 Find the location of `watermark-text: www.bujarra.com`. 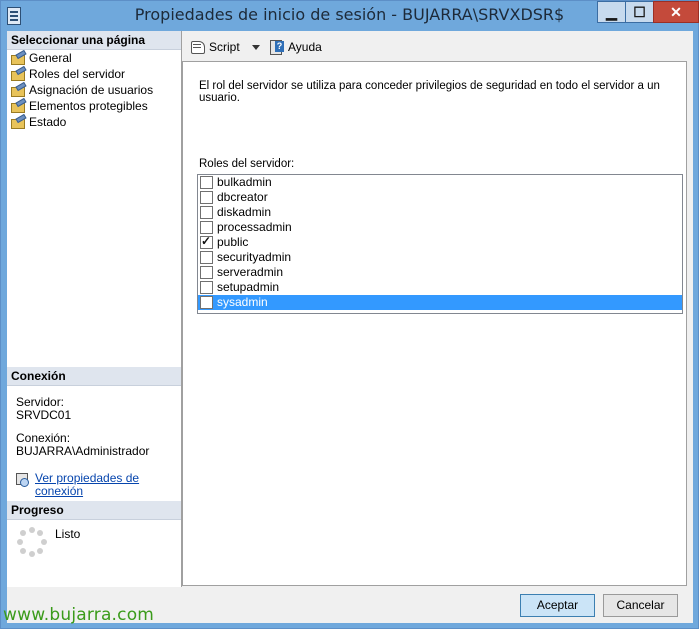

watermark-text: www.bujarra.com is located at coordinates (79, 615).